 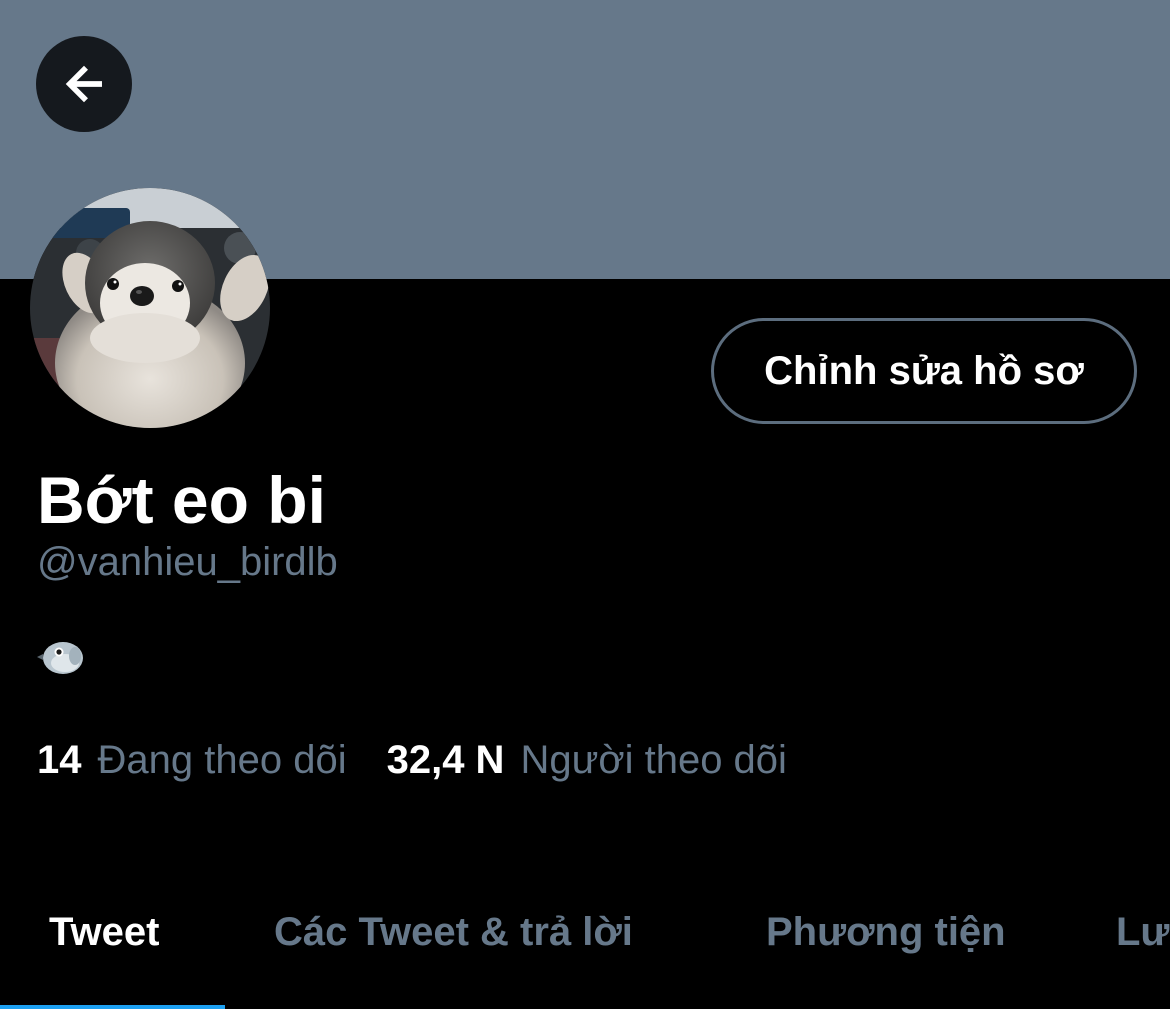 I want to click on following-count: 14, so click(x=59, y=760).